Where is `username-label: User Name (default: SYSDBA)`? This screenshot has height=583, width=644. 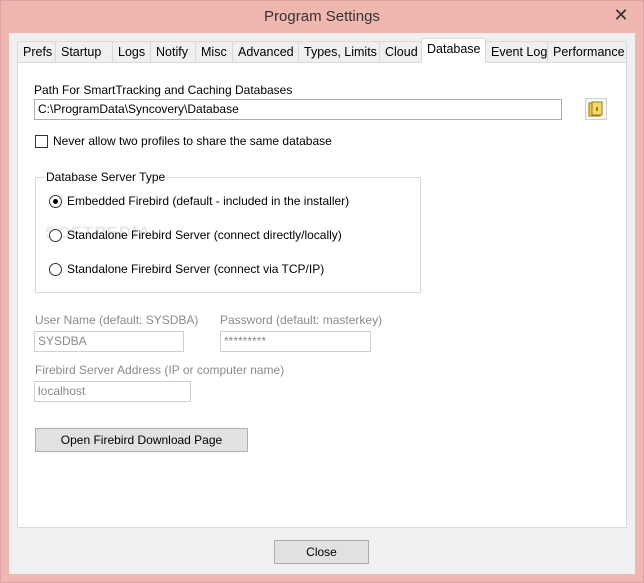 username-label: User Name (default: SYSDBA) is located at coordinates (117, 320).